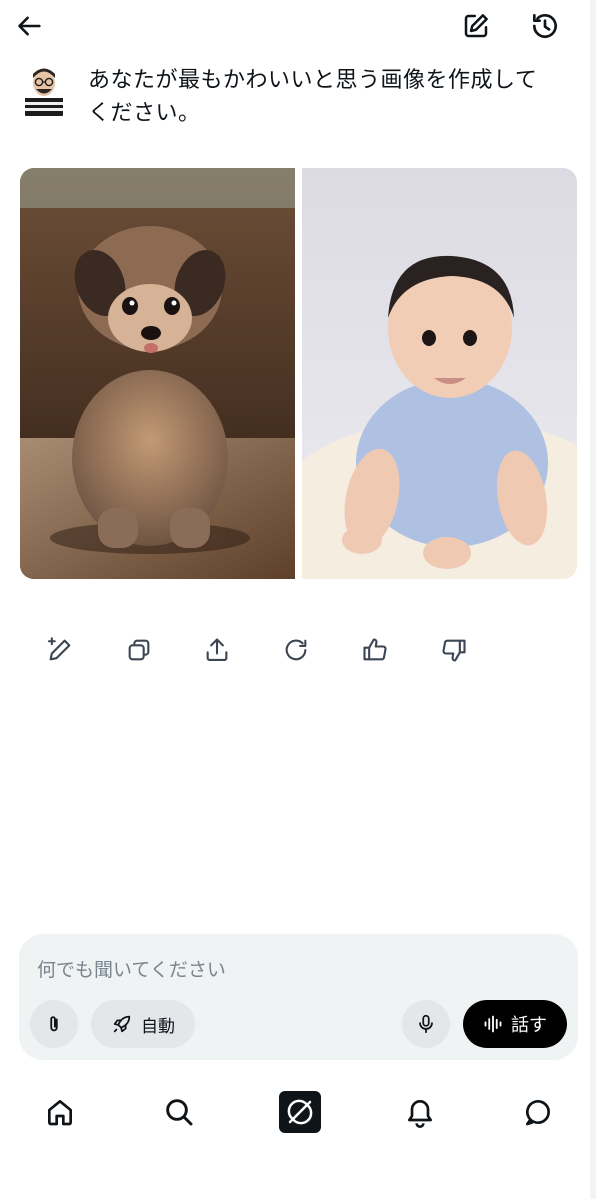 The width and height of the screenshot is (596, 1199). I want to click on edit-image-button, so click(60, 650).